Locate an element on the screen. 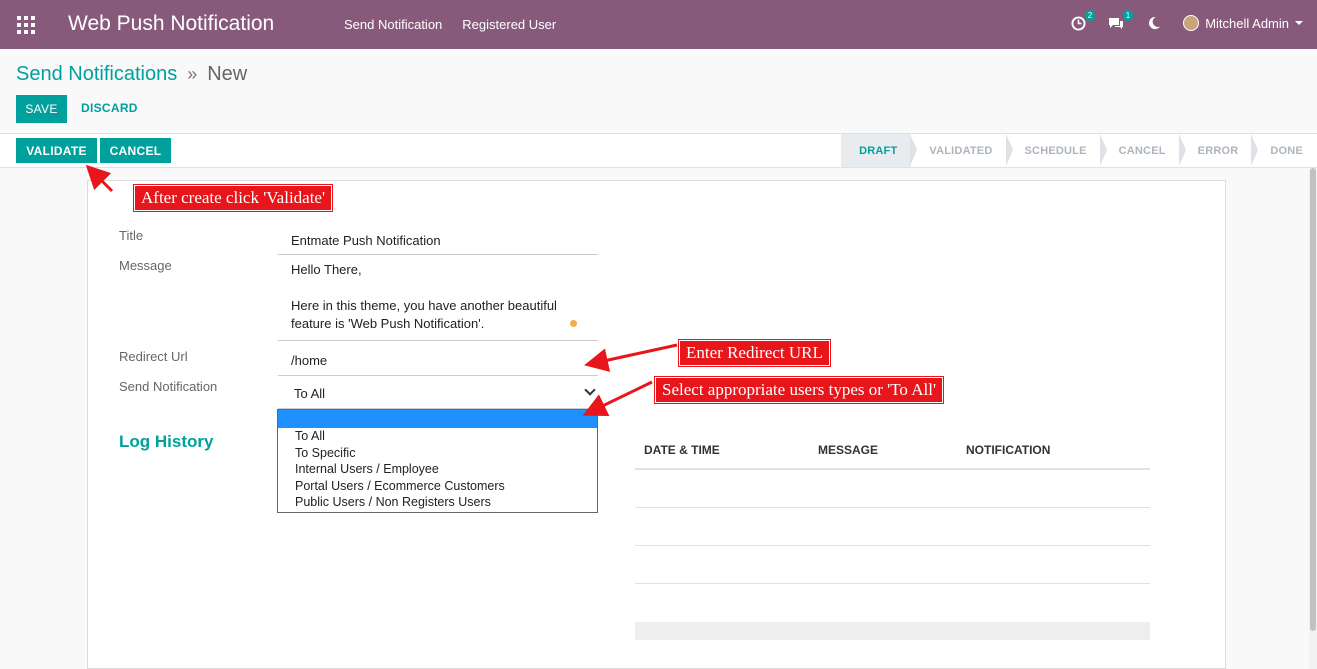 This screenshot has width=1317, height=669. log-history-title: Log History is located at coordinates (166, 441).